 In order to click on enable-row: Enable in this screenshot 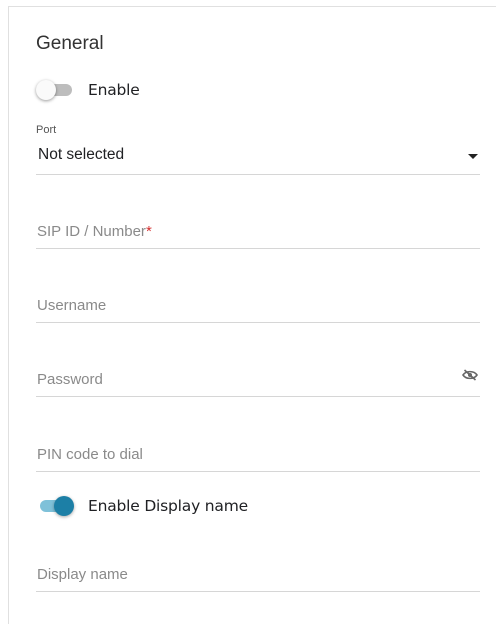, I will do `click(88, 90)`.